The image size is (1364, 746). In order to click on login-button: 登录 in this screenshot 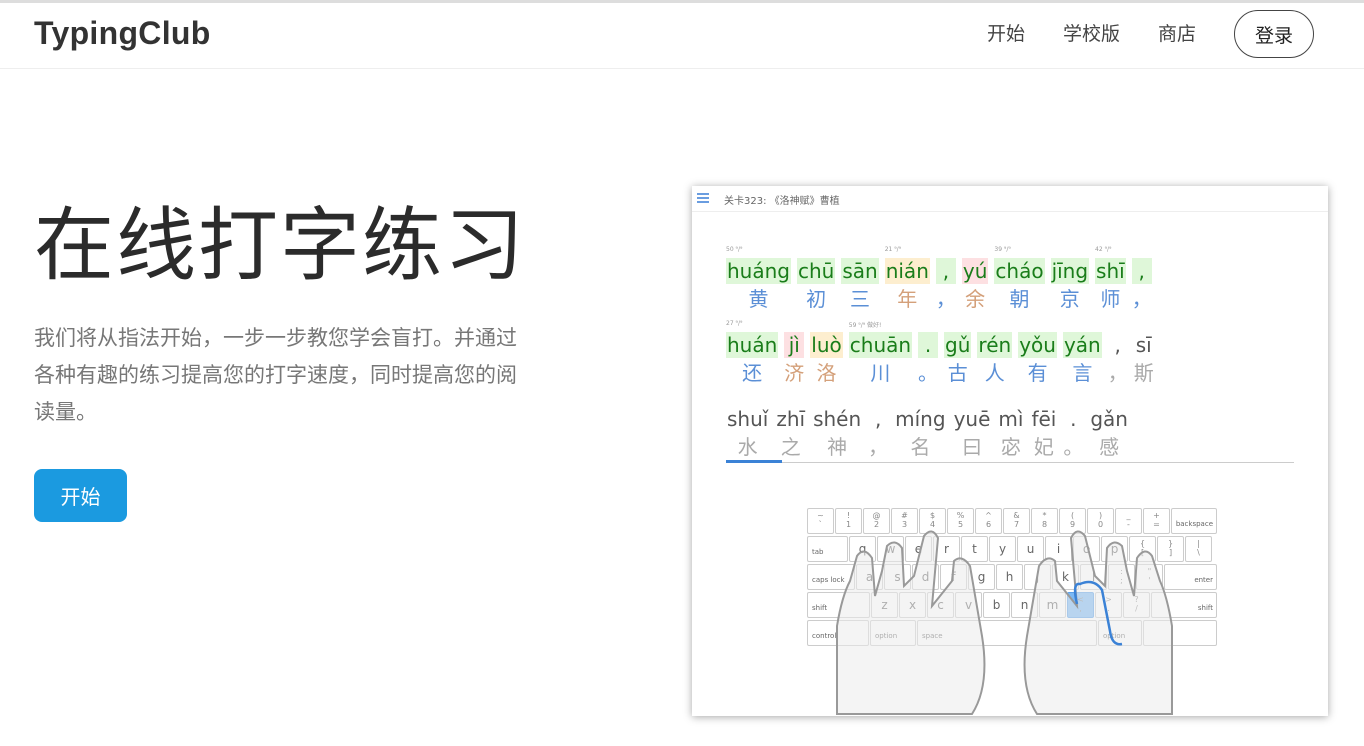, I will do `click(1274, 34)`.